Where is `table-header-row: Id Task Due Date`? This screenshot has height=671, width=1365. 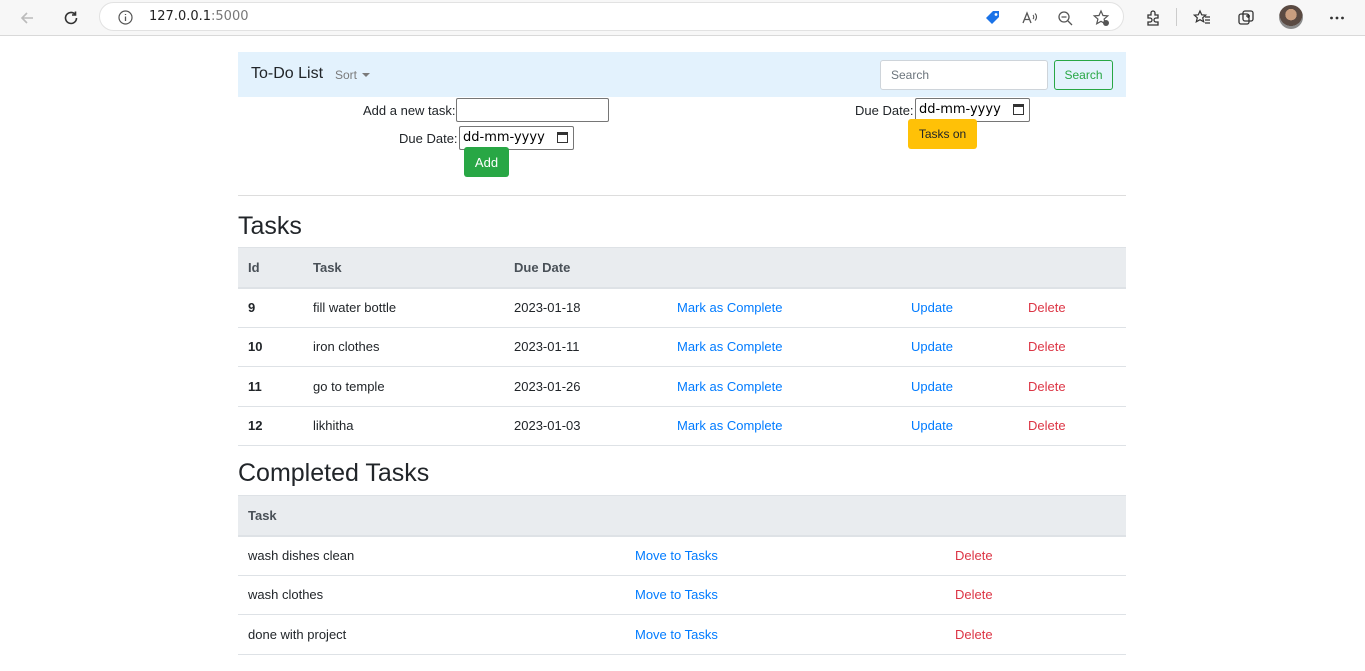
table-header-row: Id Task Due Date is located at coordinates (682, 268).